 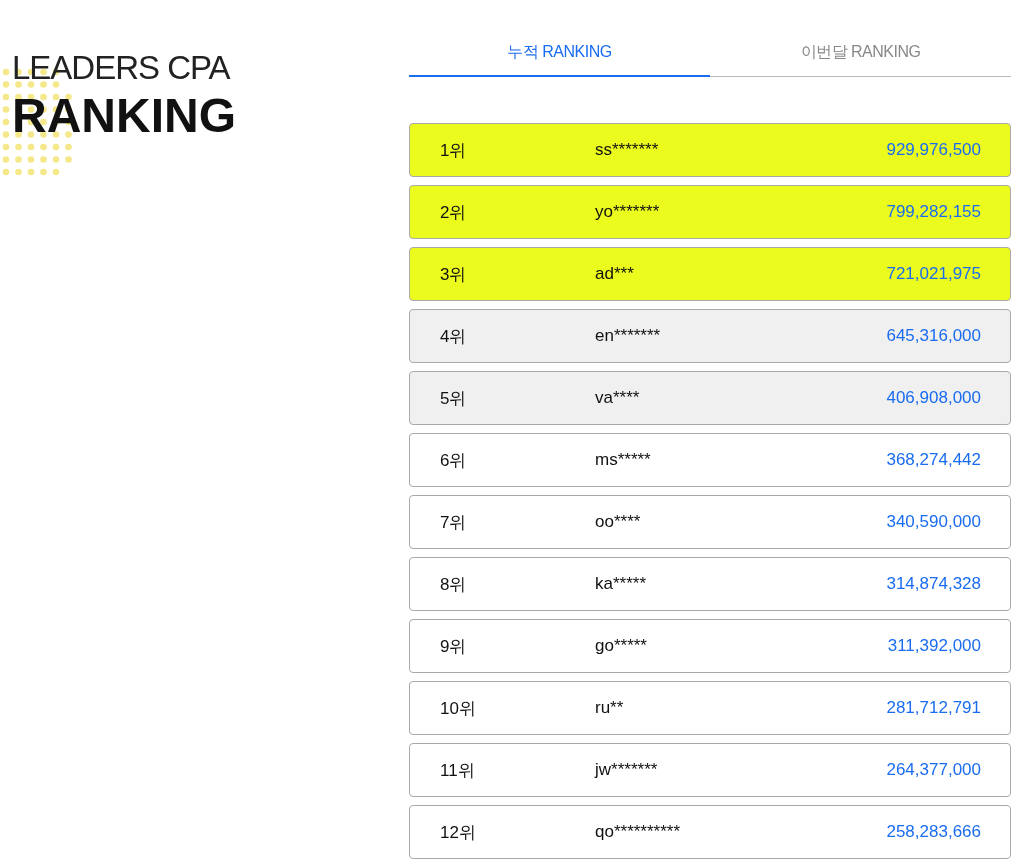 What do you see at coordinates (454, 646) in the screenshot?
I see `rank: 9위` at bounding box center [454, 646].